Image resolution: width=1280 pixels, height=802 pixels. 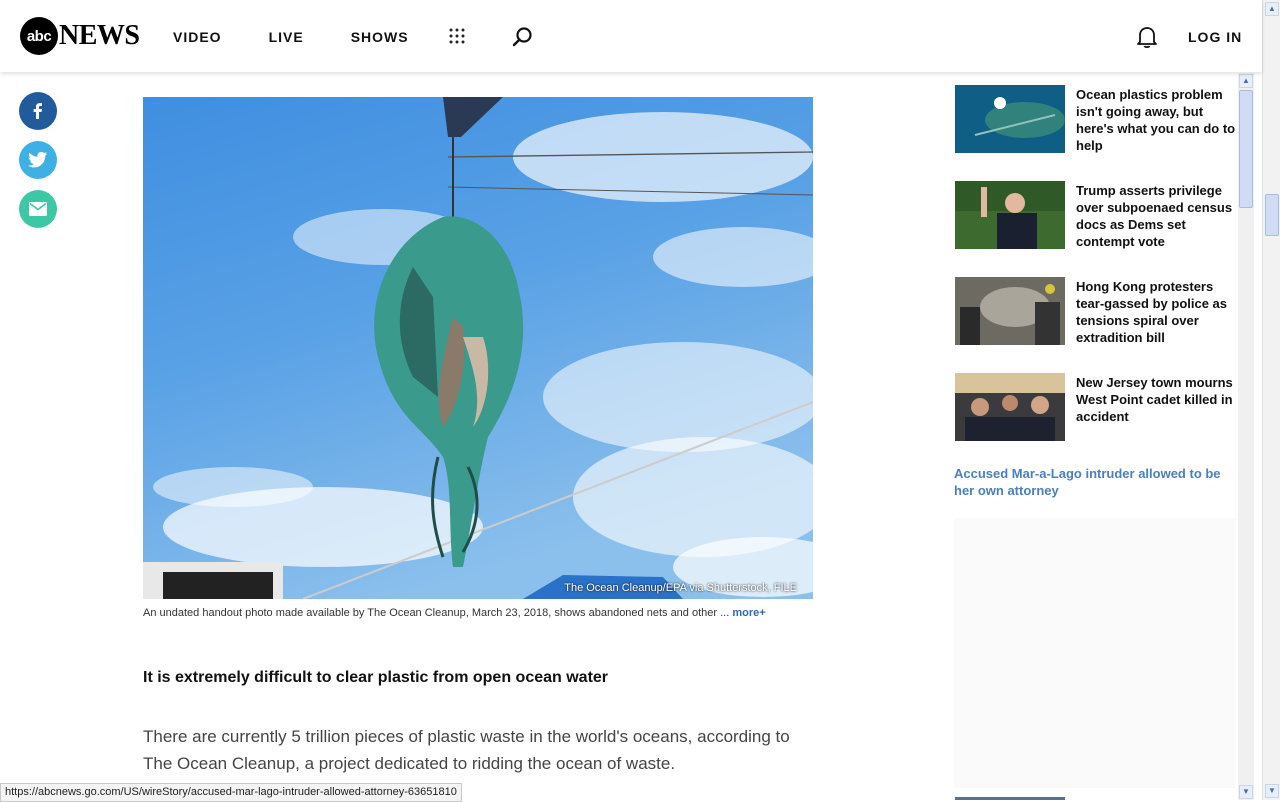 I want to click on twitter-share-button, so click(x=38, y=160).